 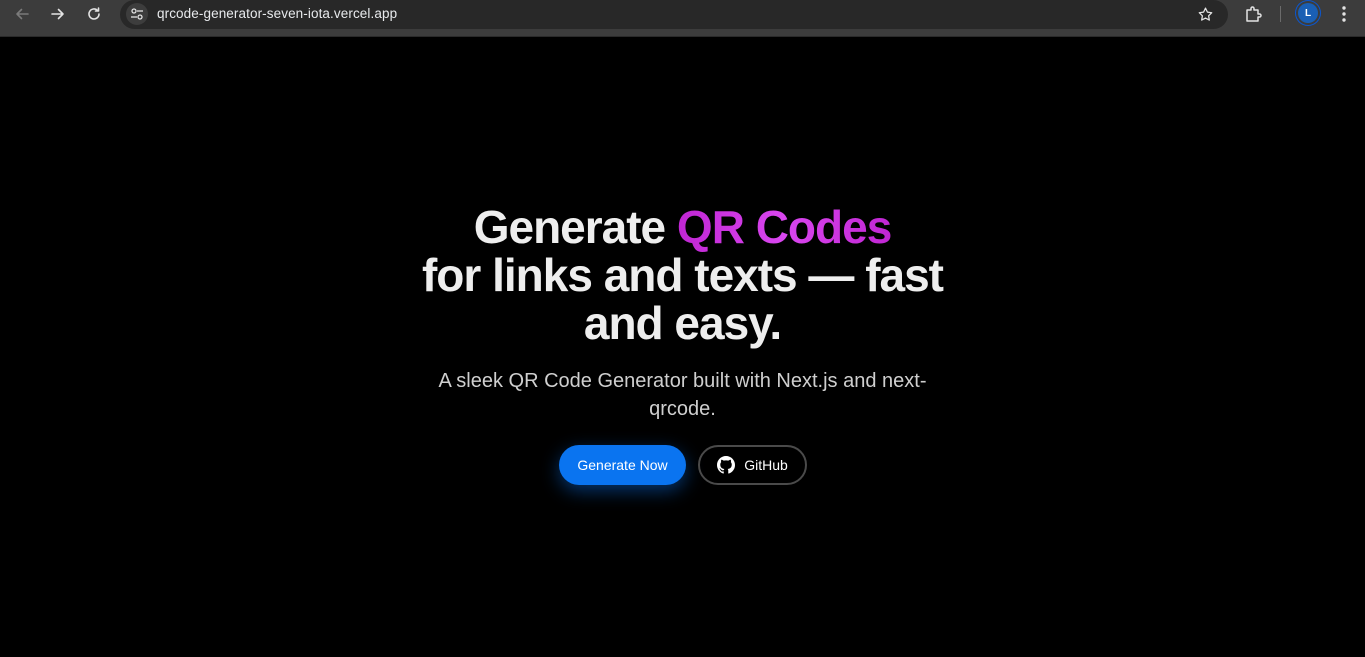 I want to click on generate-now-button: Generate Now, so click(x=622, y=465).